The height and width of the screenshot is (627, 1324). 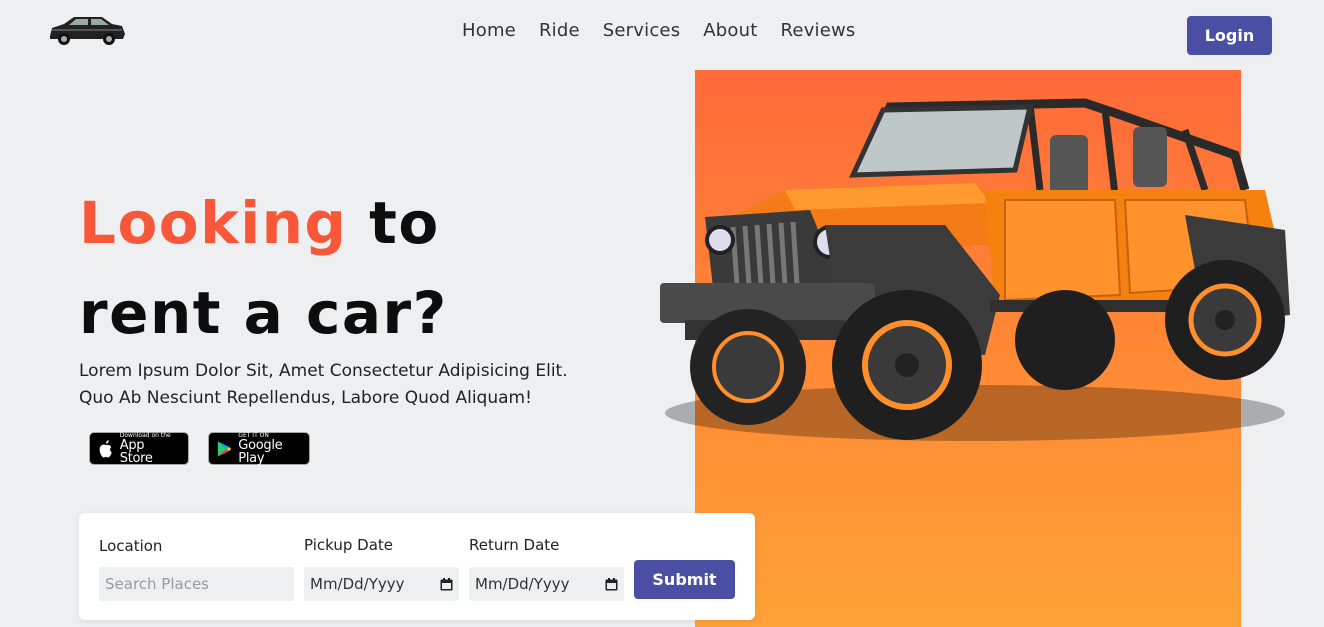 I want to click on main-nav: Home Ride Services About Reviews, so click(x=659, y=30).